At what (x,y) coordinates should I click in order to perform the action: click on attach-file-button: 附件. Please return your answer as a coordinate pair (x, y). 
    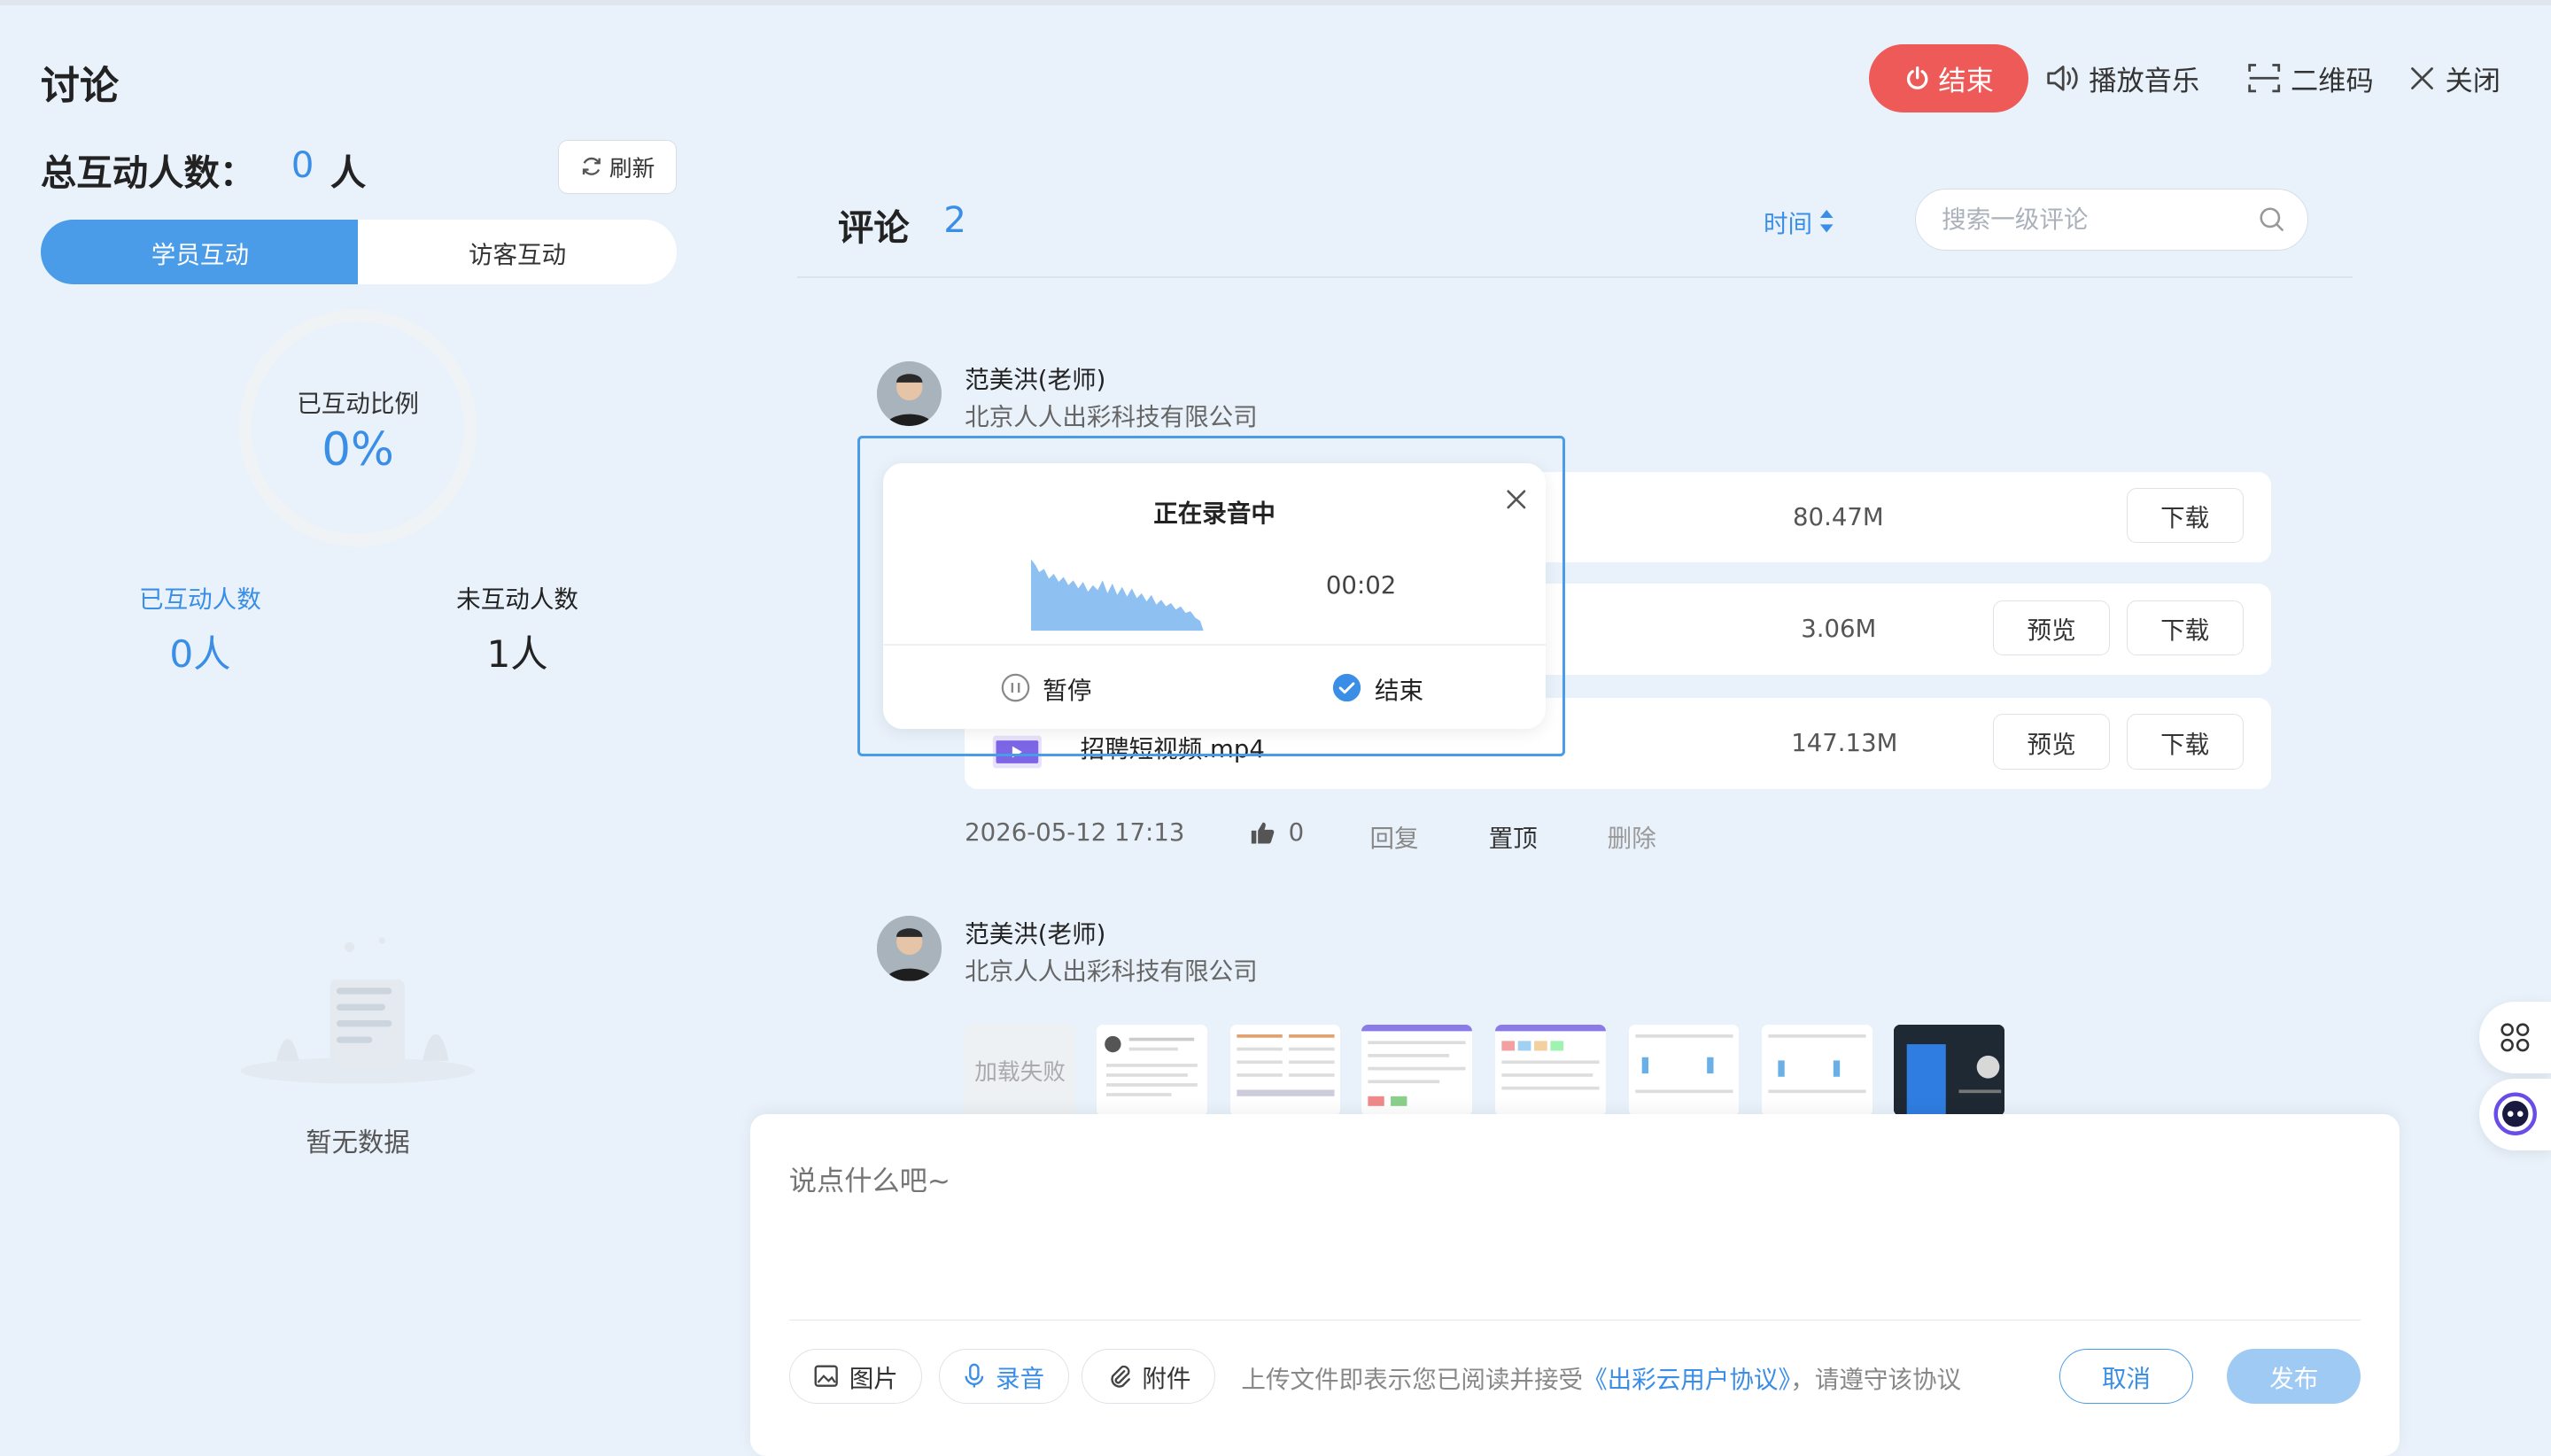
    Looking at the image, I should click on (1149, 1376).